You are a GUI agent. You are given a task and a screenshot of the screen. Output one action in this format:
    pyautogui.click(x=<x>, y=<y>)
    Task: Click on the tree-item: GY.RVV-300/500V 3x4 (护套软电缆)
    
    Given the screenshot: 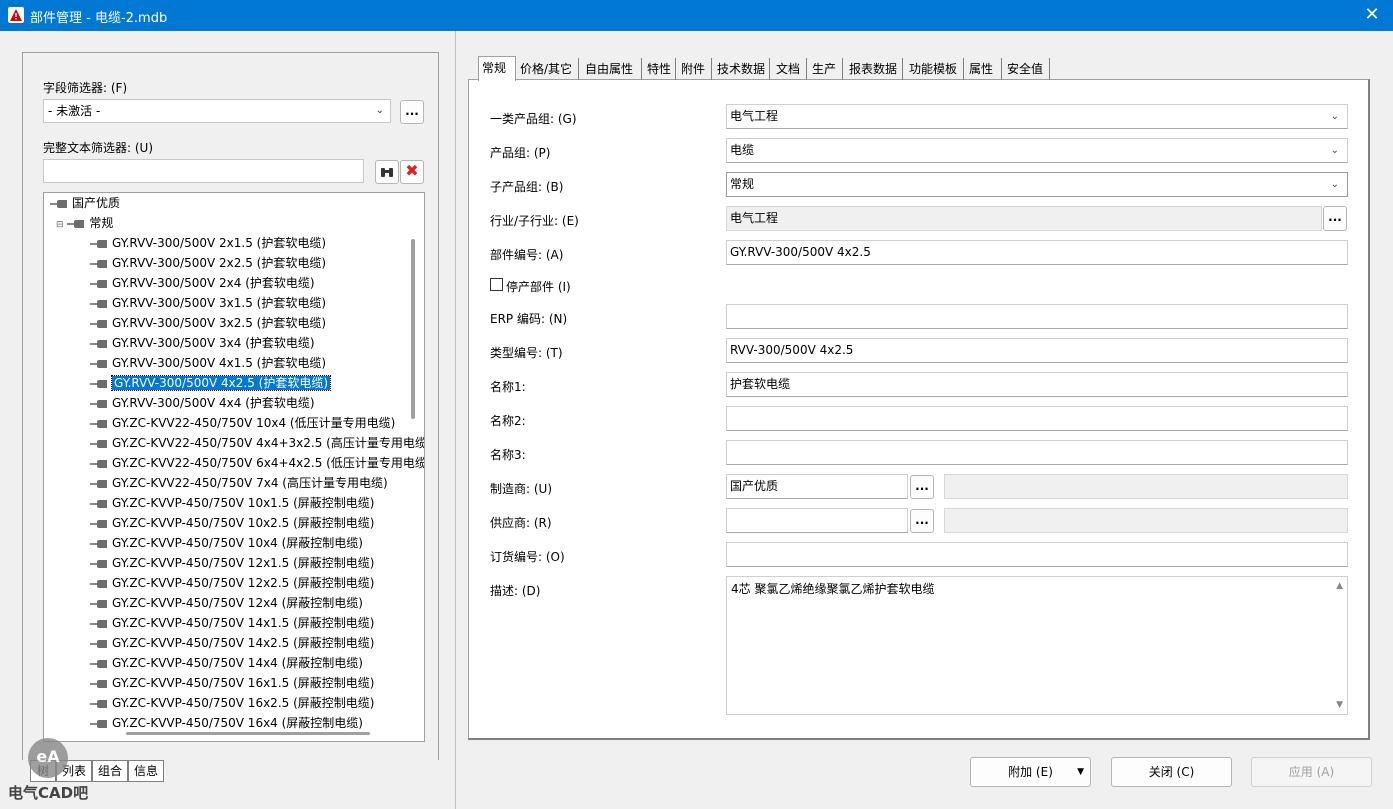 What is the action you would take?
    pyautogui.click(x=202, y=343)
    